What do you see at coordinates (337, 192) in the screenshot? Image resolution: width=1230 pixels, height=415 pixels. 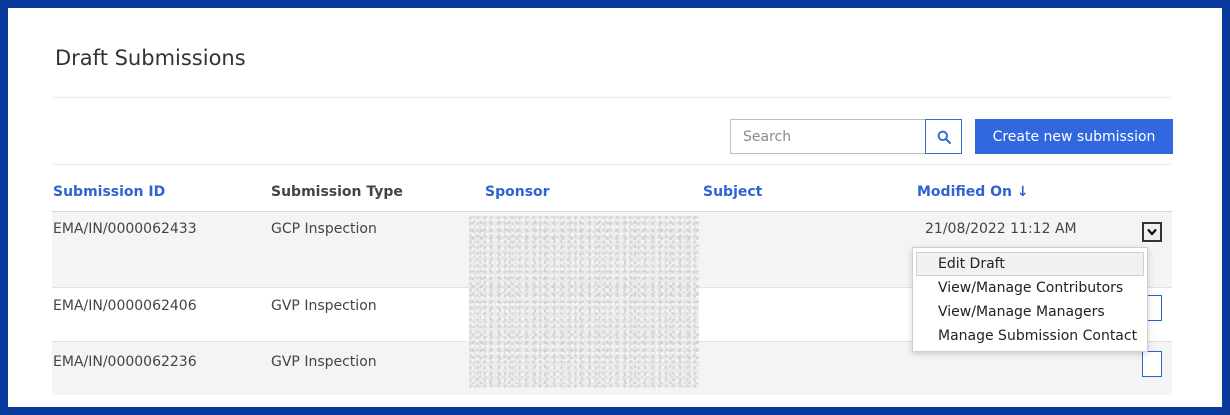 I see `column-header-submission-type: Submission Type` at bounding box center [337, 192].